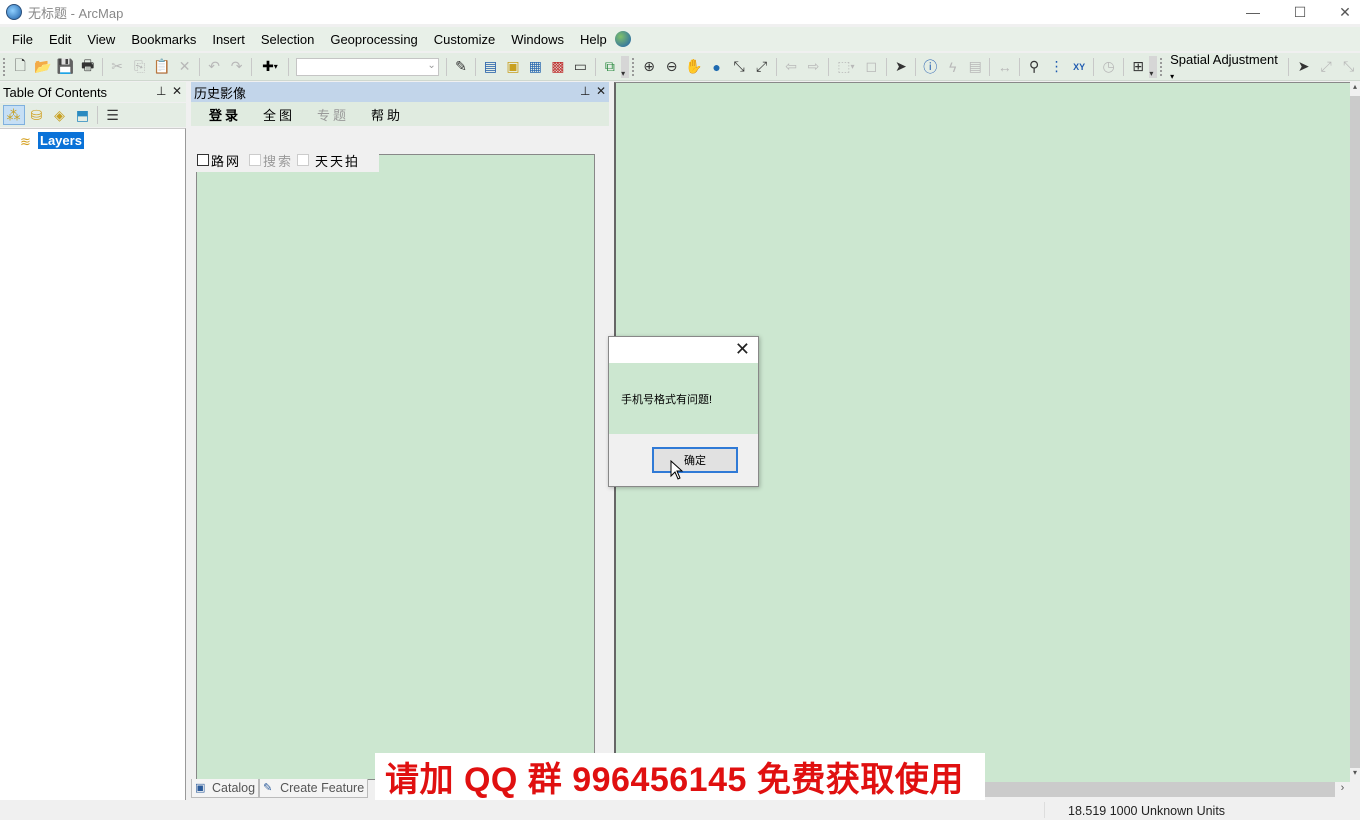  I want to click on back-arrow-icon: ⇦, so click(790, 67).